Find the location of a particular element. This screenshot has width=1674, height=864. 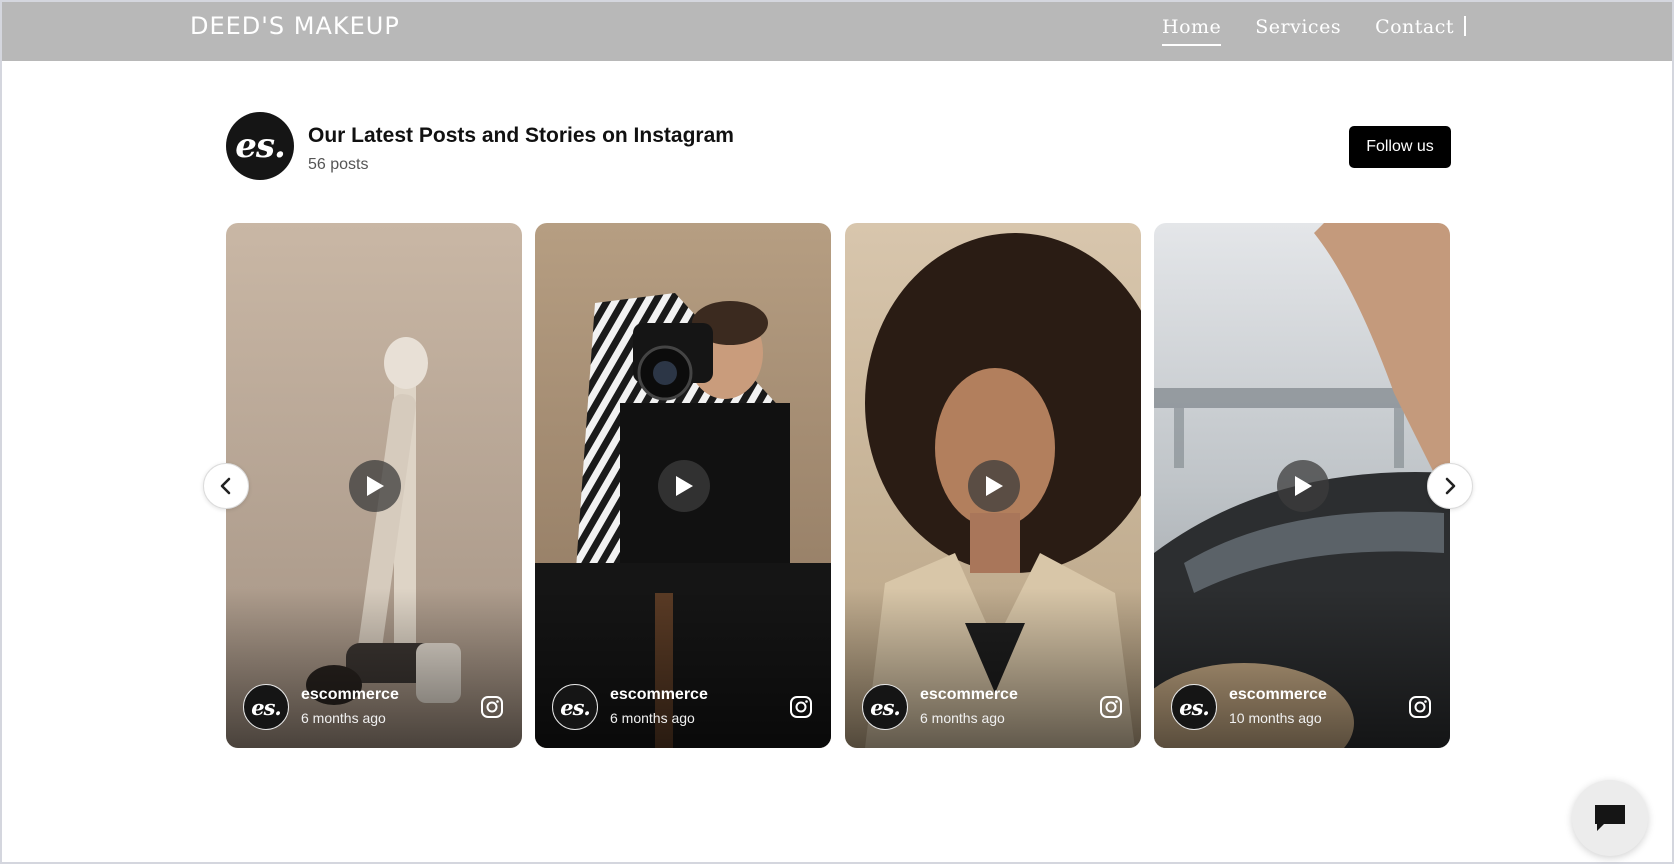

carousel-prev-button is located at coordinates (226, 486).